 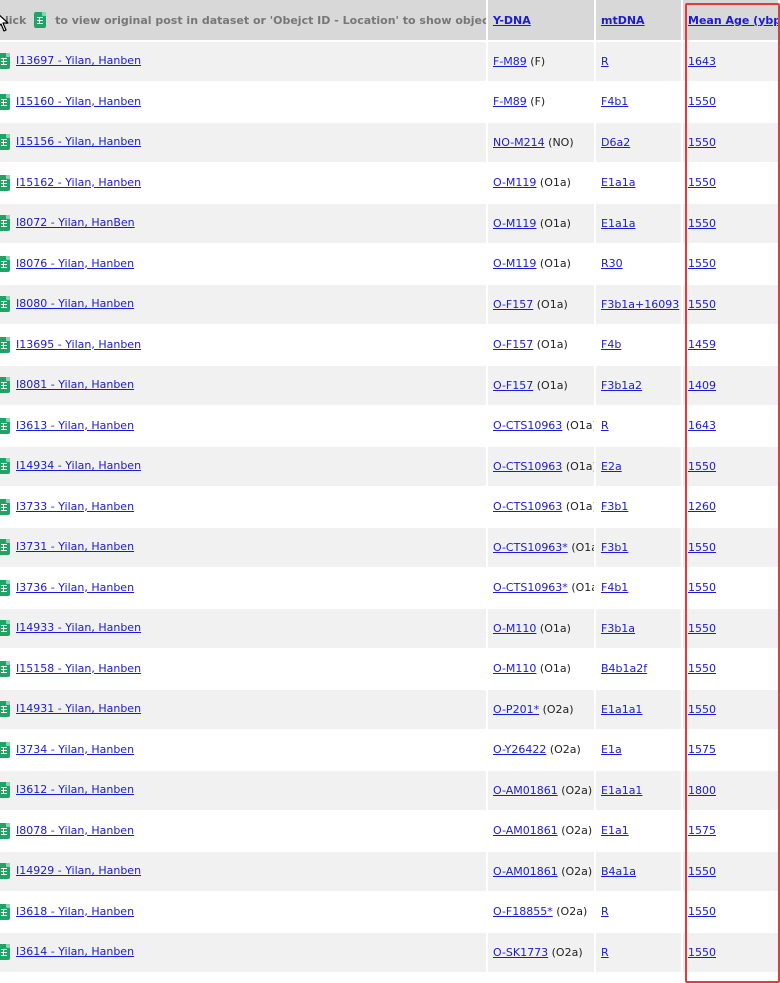 What do you see at coordinates (75, 222) in the screenshot?
I see `sample-link: I8072 - Yilan, HanBen` at bounding box center [75, 222].